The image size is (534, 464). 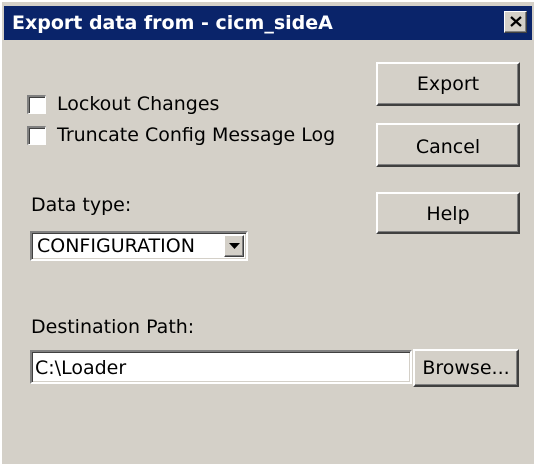 I want to click on chevron-down-icon, so click(x=234, y=246).